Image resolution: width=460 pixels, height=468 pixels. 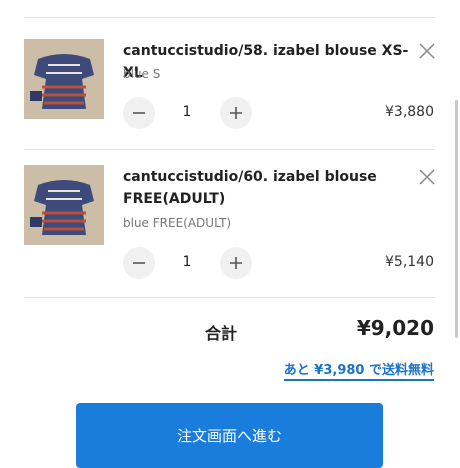 What do you see at coordinates (229, 17) in the screenshot?
I see `top-divider` at bounding box center [229, 17].